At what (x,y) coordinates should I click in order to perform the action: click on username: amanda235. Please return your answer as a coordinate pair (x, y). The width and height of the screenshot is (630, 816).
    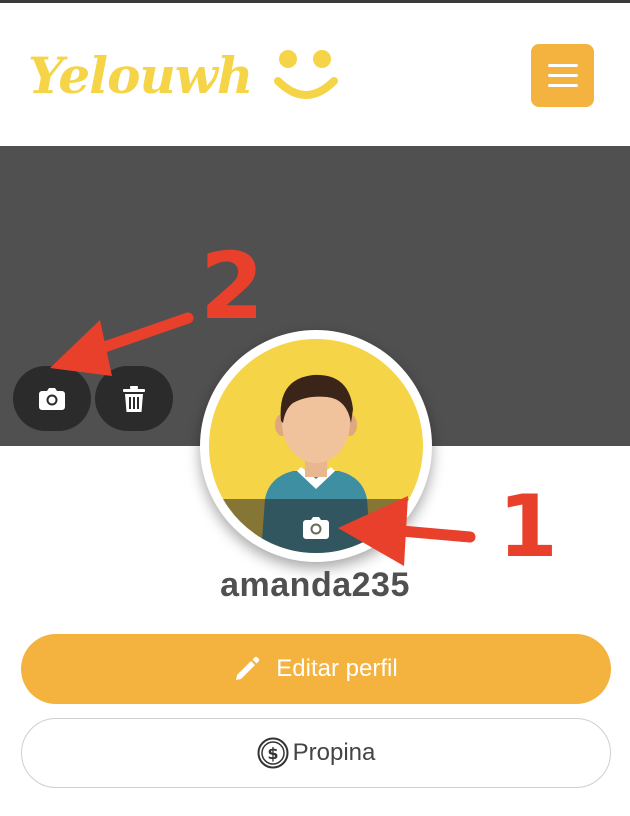
    Looking at the image, I should click on (315, 585).